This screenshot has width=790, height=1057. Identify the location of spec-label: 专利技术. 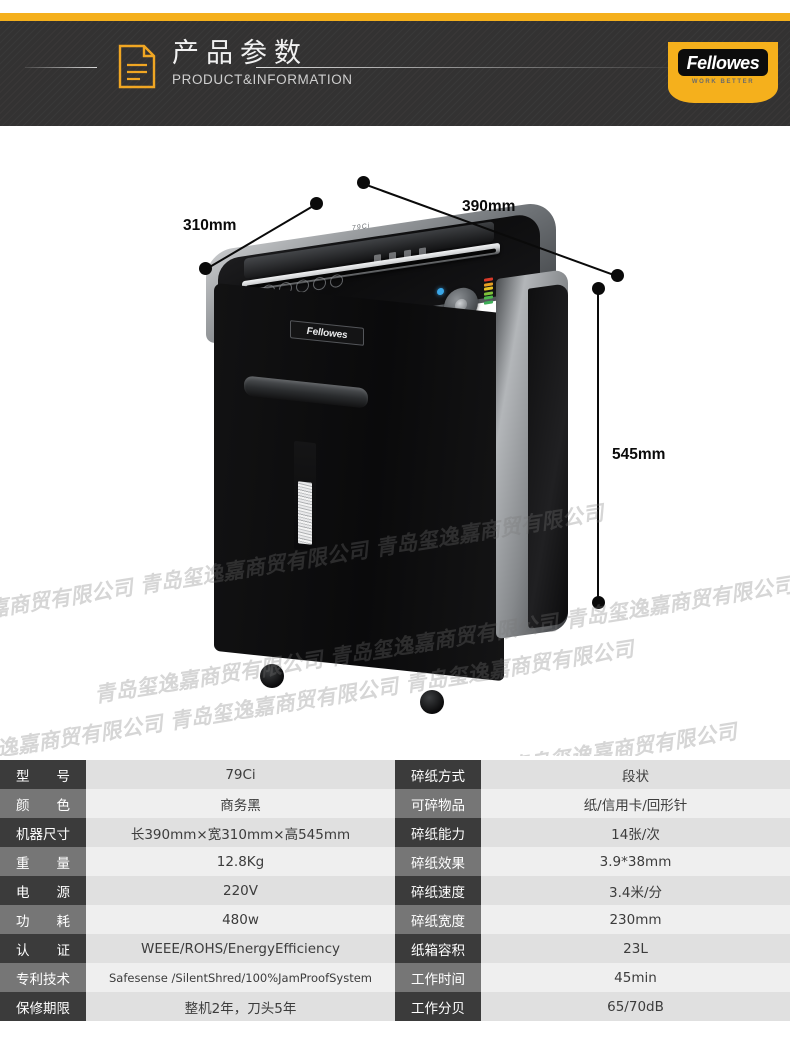
(43, 977).